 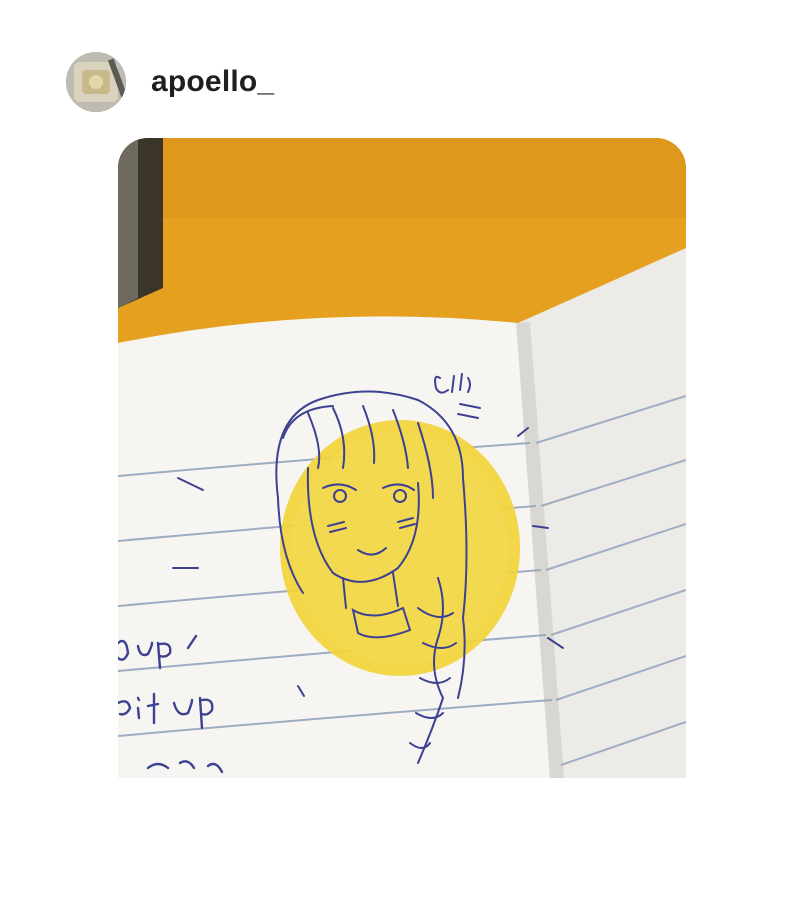 I want to click on avatar, so click(x=96, y=82).